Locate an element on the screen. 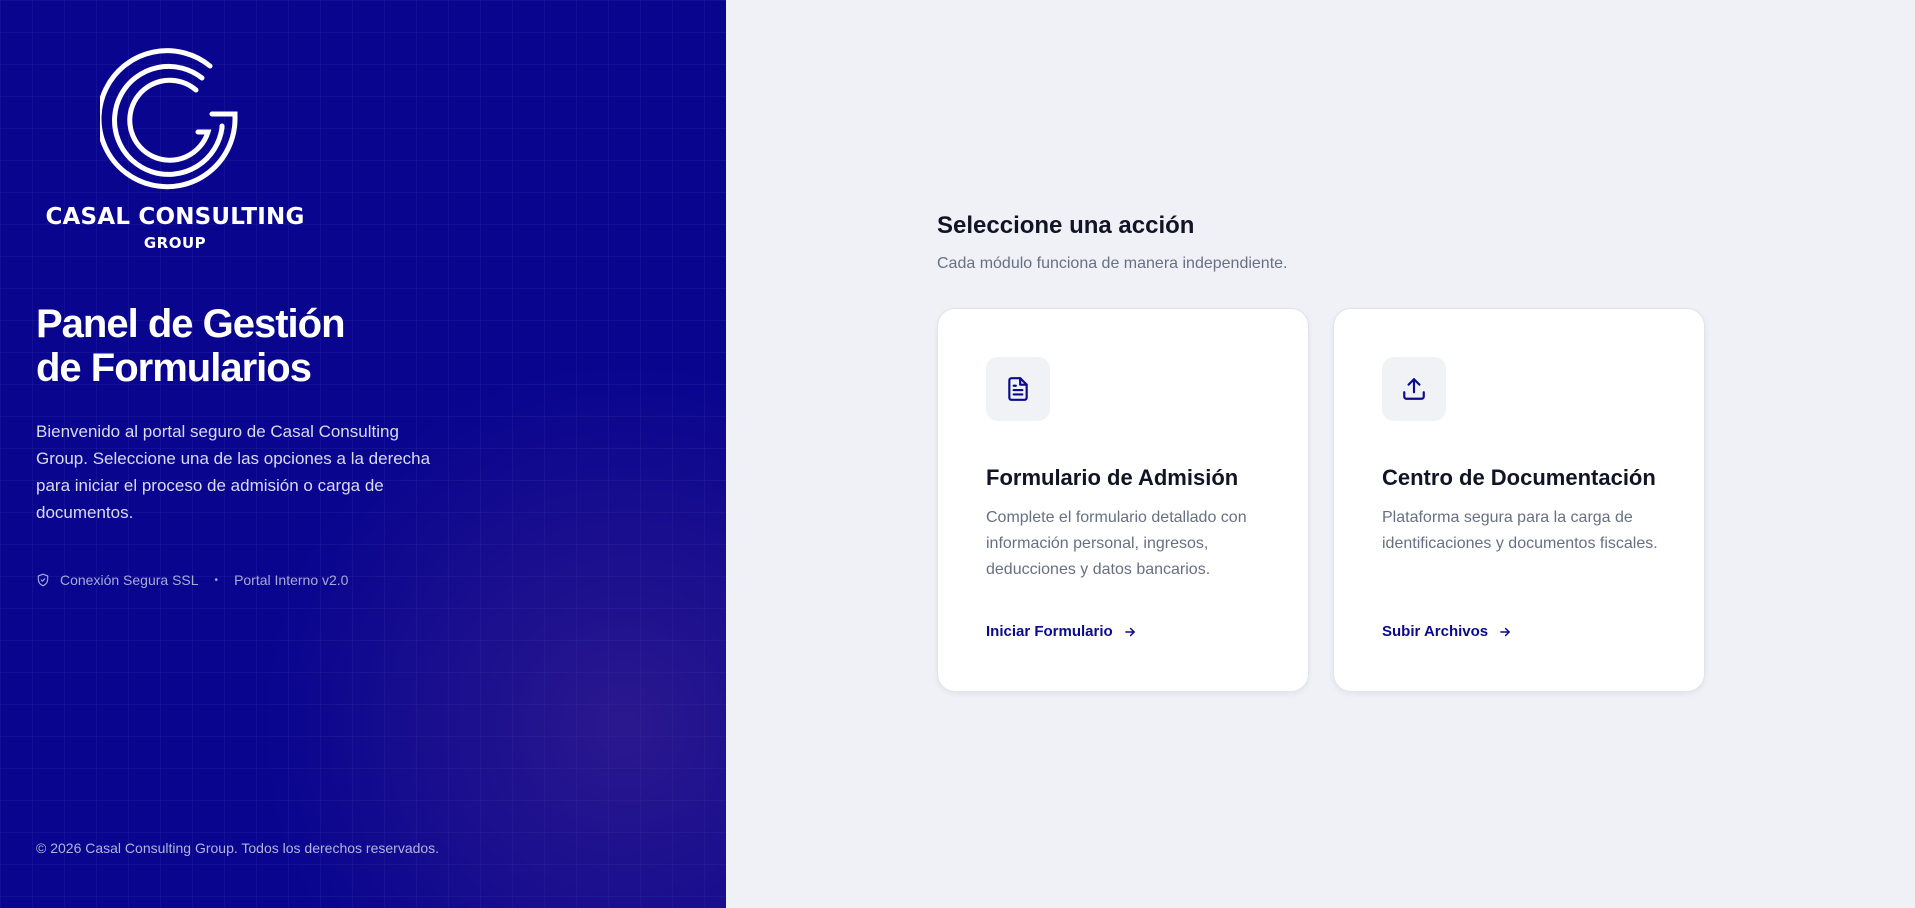  upload-files-link-label: Subir Archivos is located at coordinates (1435, 631).